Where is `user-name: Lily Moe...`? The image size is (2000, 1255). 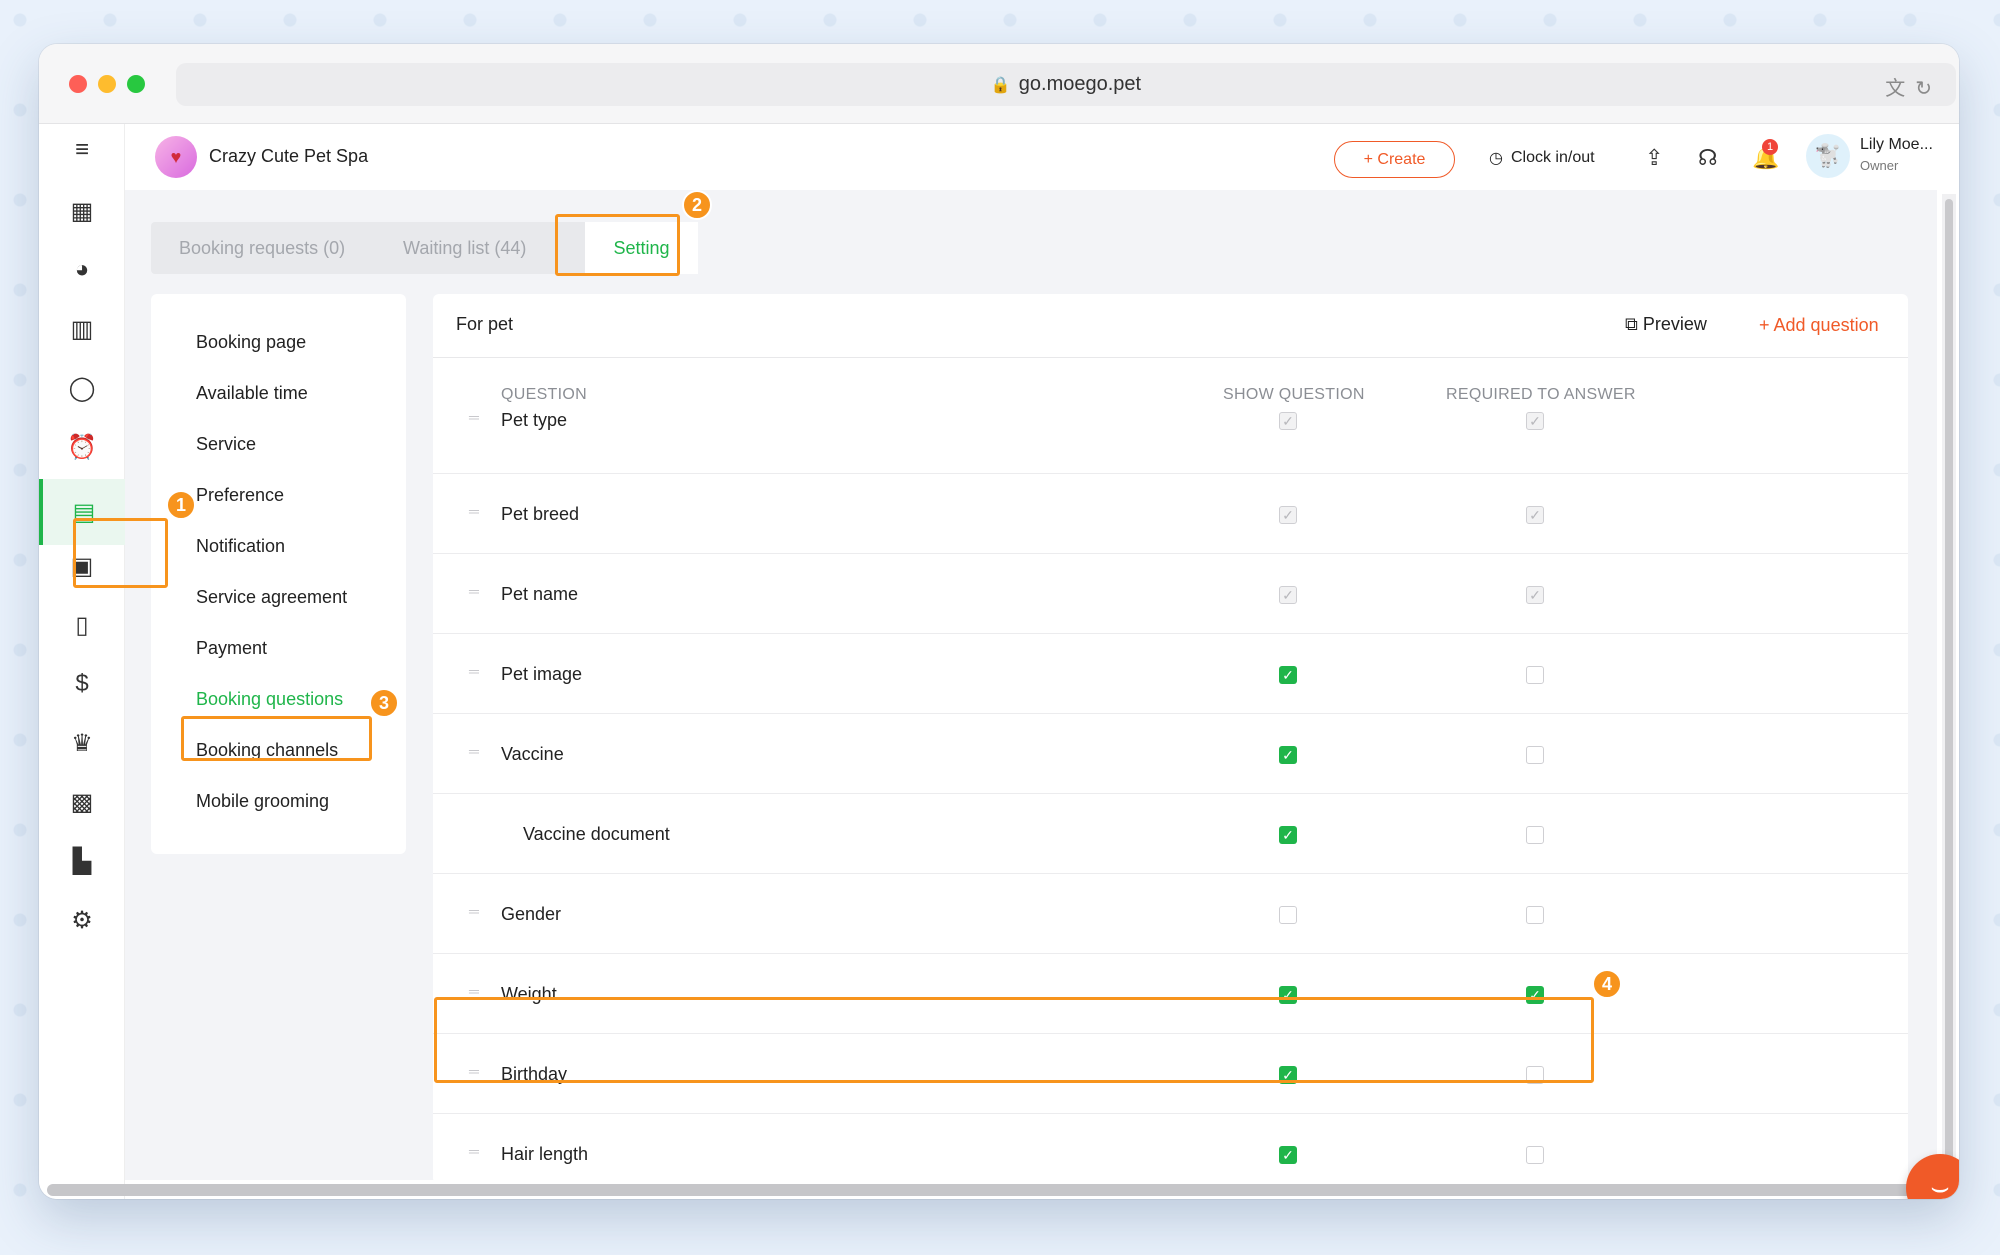
user-name: Lily Moe... is located at coordinates (1896, 145).